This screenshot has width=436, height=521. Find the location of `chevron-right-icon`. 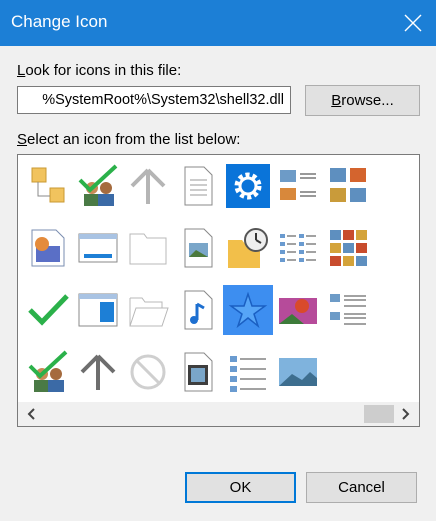

chevron-right-icon is located at coordinates (406, 414).